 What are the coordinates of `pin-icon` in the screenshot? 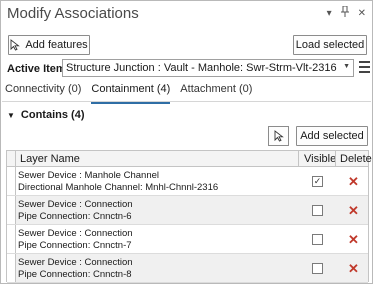 It's located at (344, 13).